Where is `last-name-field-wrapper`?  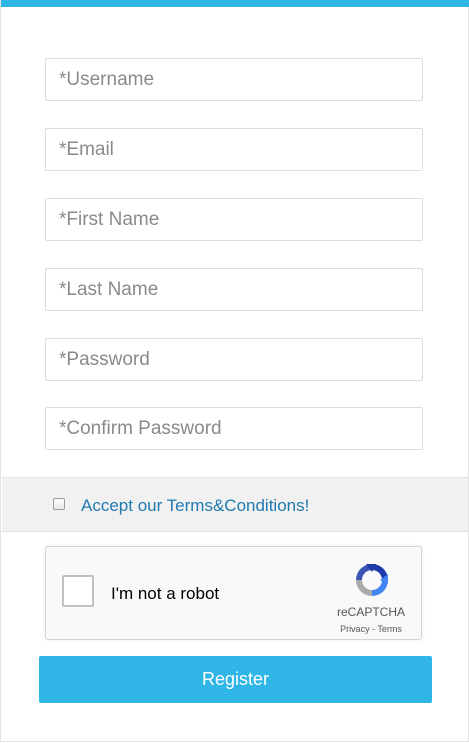
last-name-field-wrapper is located at coordinates (234, 289).